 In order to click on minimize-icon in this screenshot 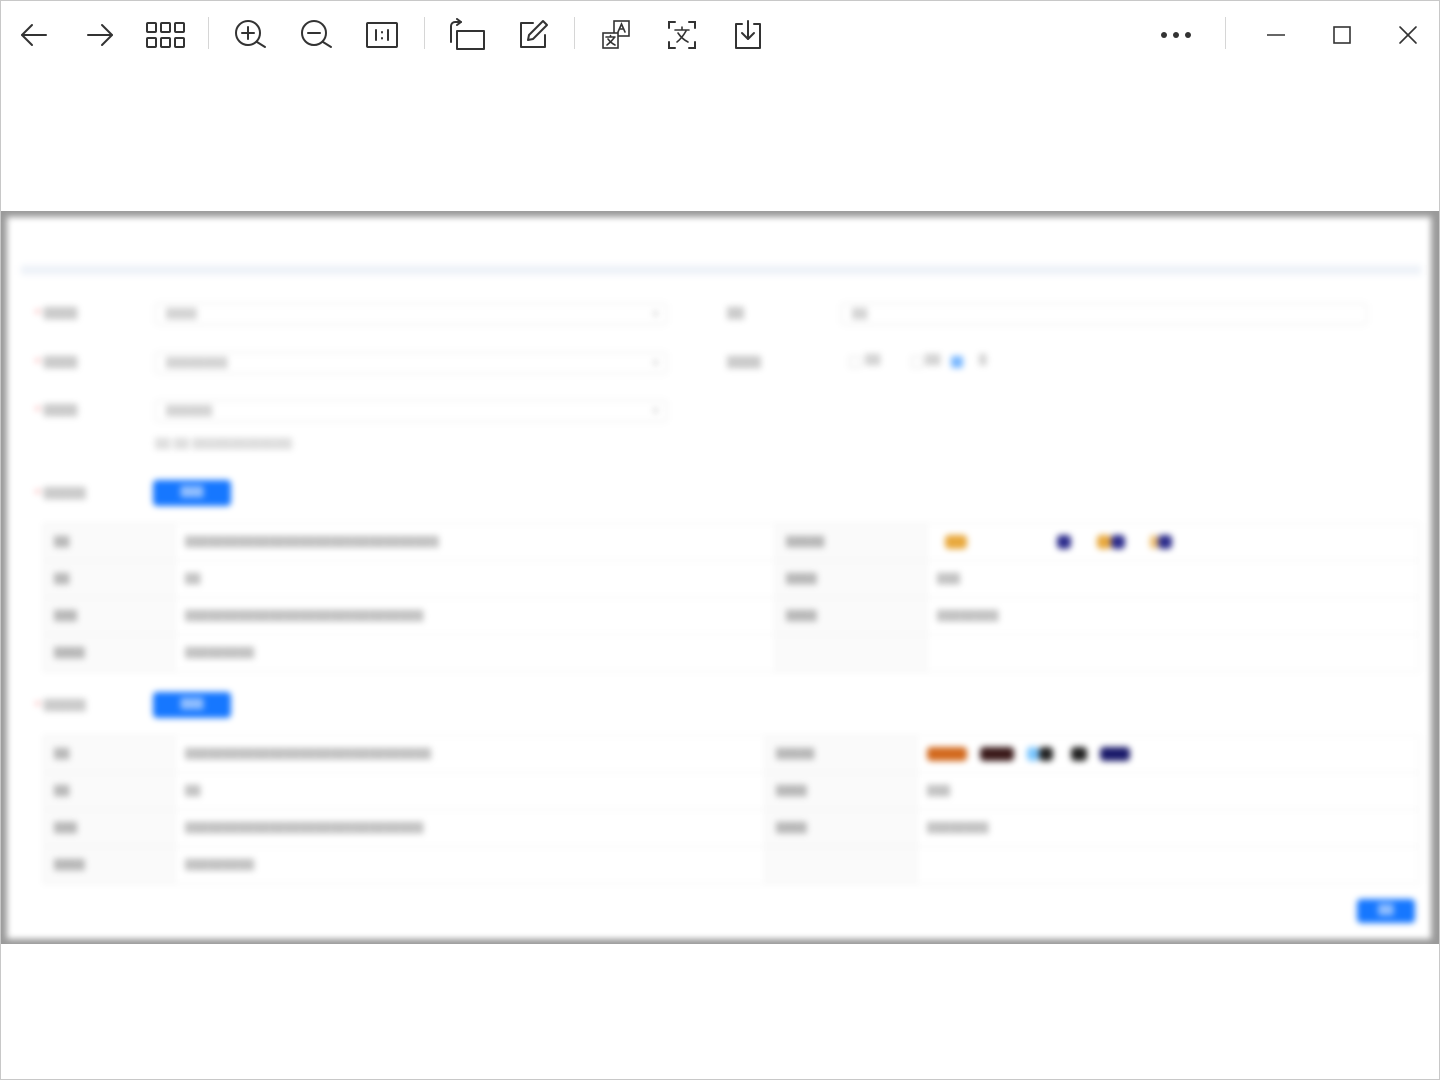, I will do `click(1276, 35)`.